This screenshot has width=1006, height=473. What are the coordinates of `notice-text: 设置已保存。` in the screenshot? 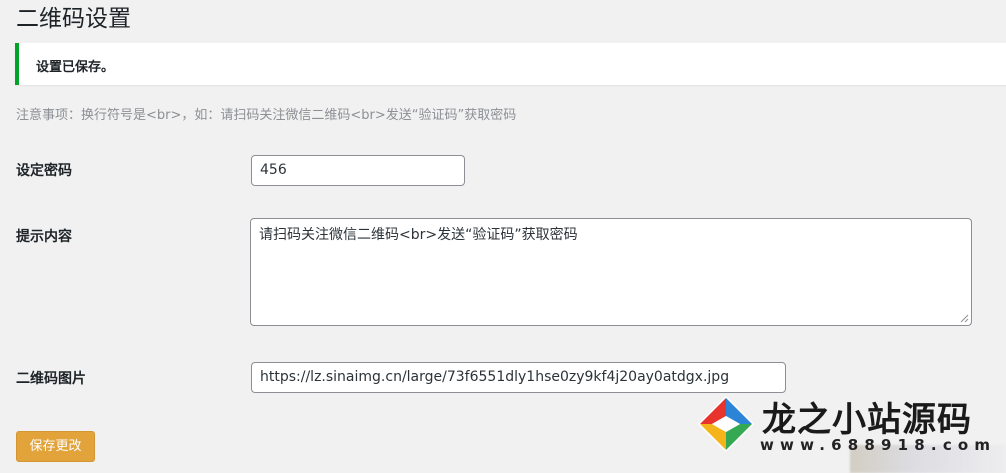 It's located at (75, 67).